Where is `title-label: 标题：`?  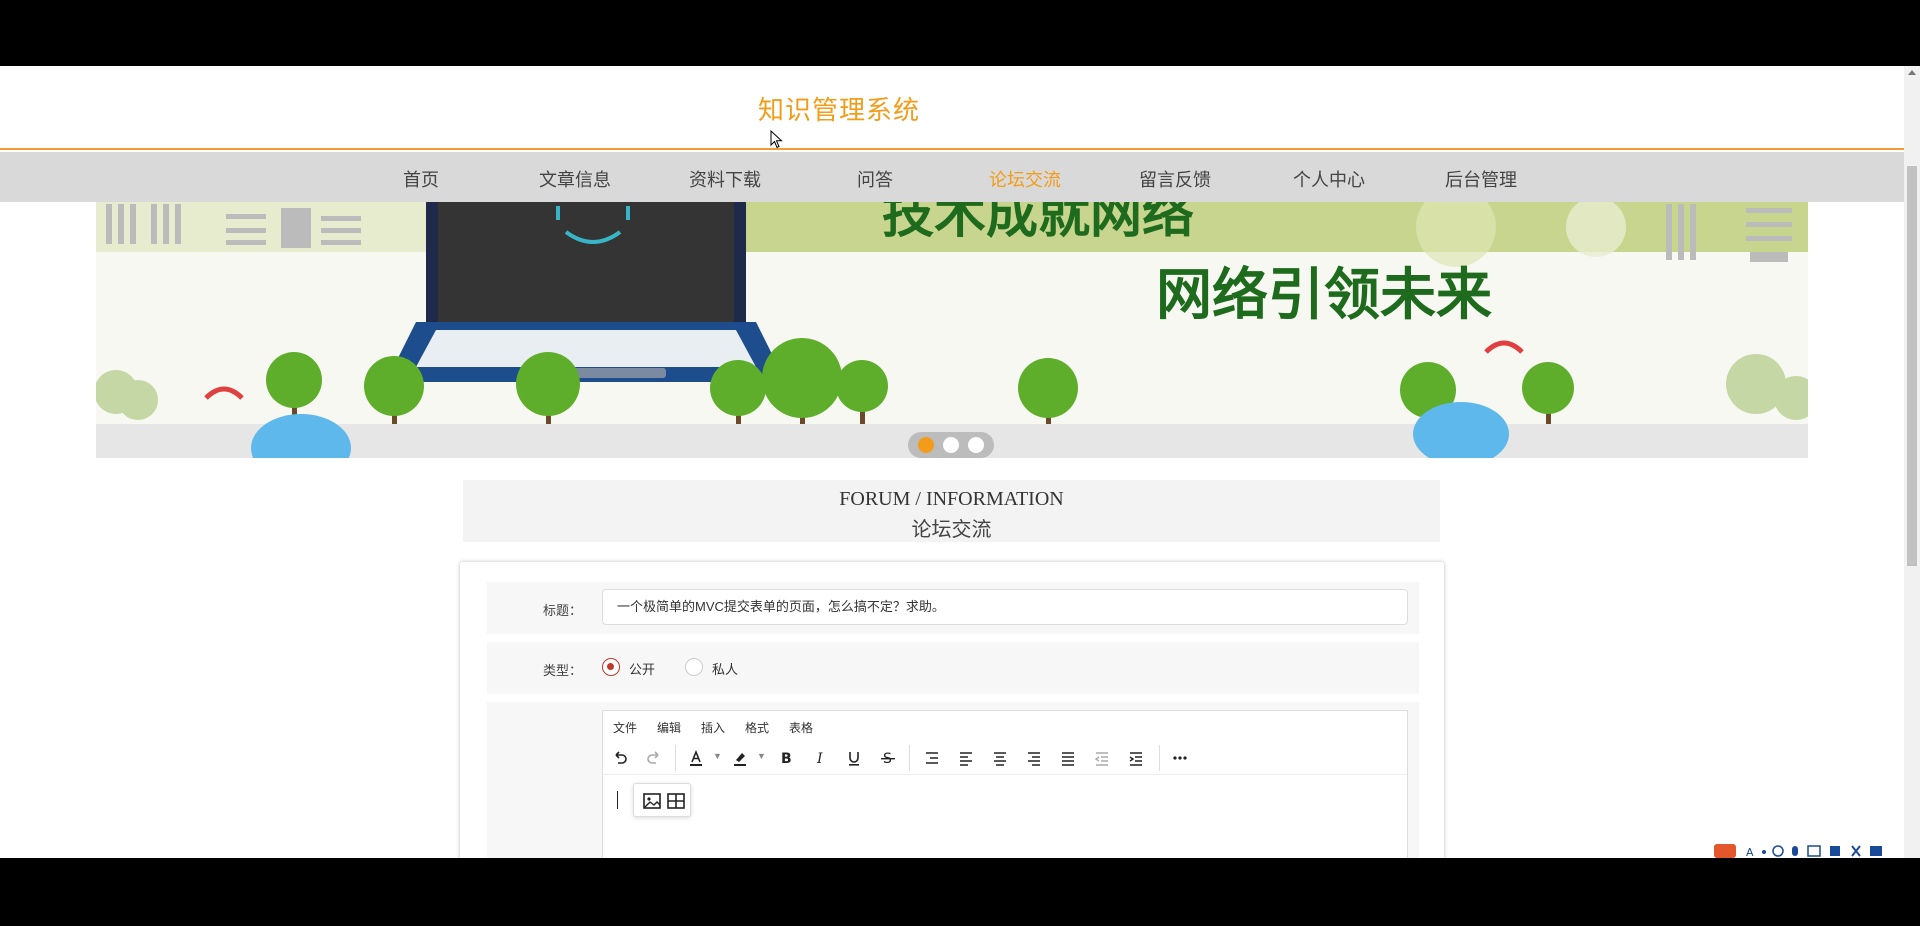
title-label: 标题： is located at coordinates (562, 610).